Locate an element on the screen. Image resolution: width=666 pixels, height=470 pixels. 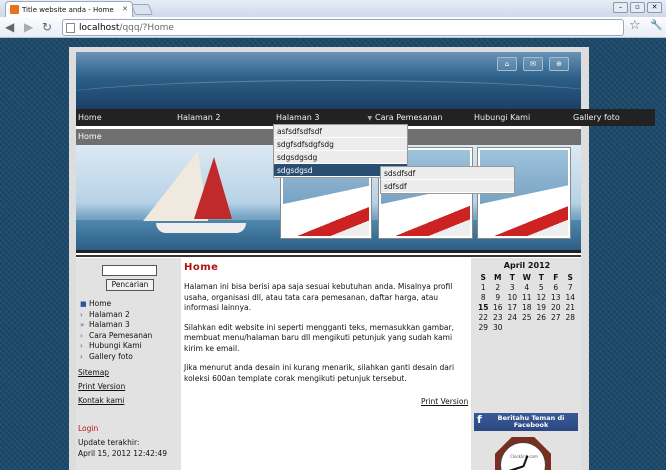
calendar-day: 28 is located at coordinates (570, 318).